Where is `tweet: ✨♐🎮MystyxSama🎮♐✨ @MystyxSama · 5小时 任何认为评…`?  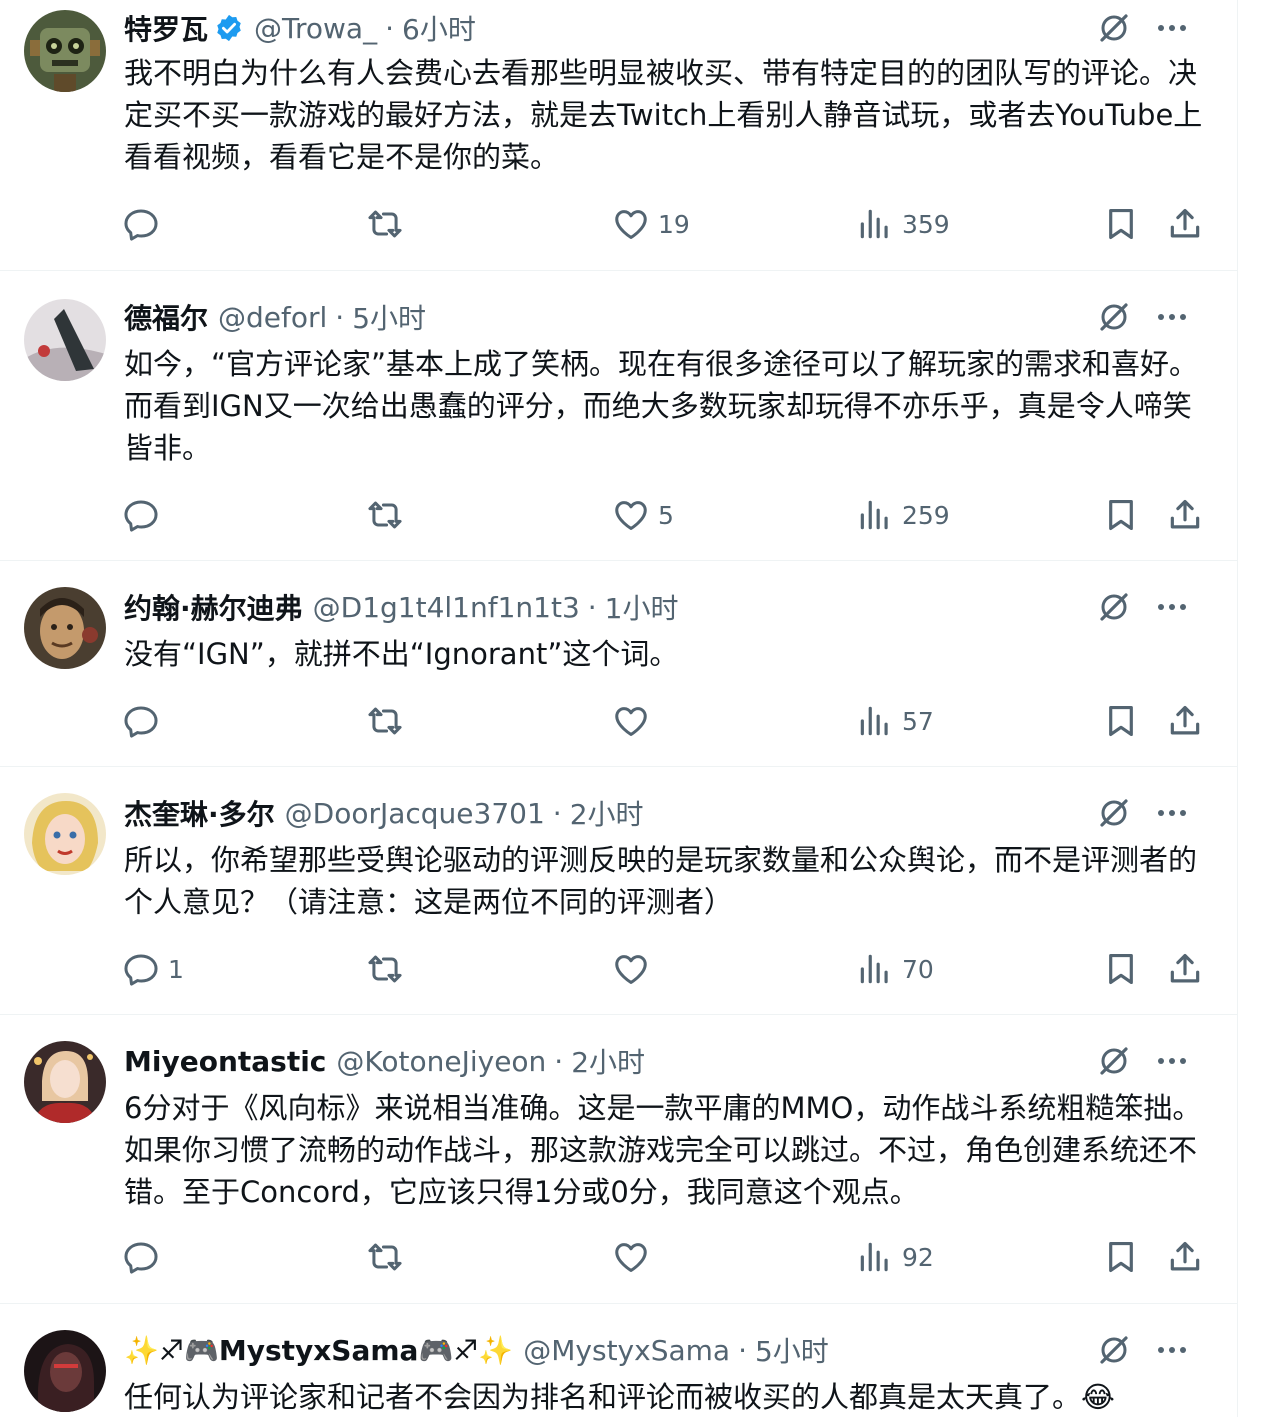
tweet: ✨♐🎮MystyxSama🎮♐✨ @MystyxSama · 5小时 任何认为评… is located at coordinates (619, 1360).